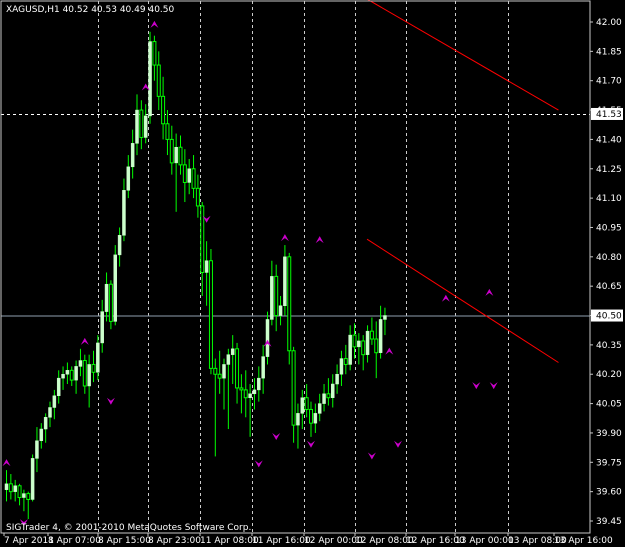 Image resolution: width=625 pixels, height=547 pixels. Describe the element at coordinates (609, 115) in the screenshot. I see `price-tag: 41.53` at that location.